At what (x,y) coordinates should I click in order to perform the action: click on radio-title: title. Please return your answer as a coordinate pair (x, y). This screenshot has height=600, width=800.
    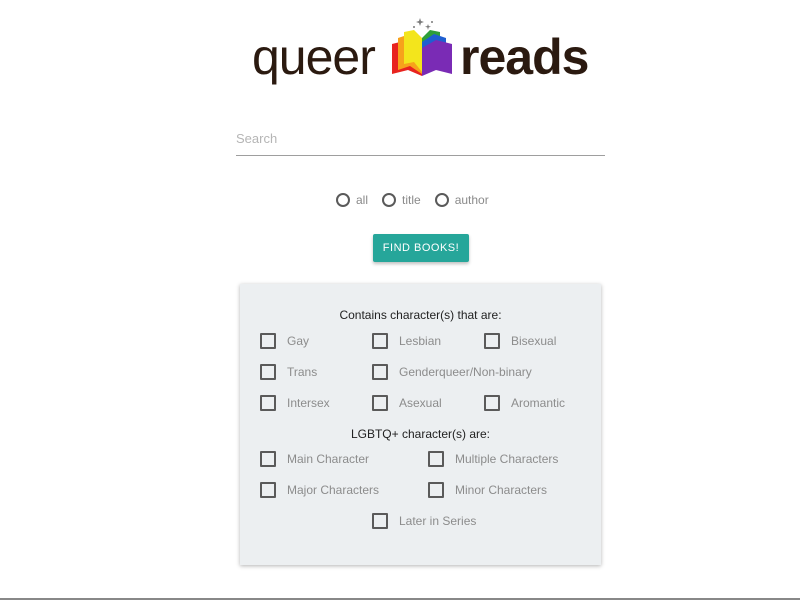
    Looking at the image, I should click on (401, 200).